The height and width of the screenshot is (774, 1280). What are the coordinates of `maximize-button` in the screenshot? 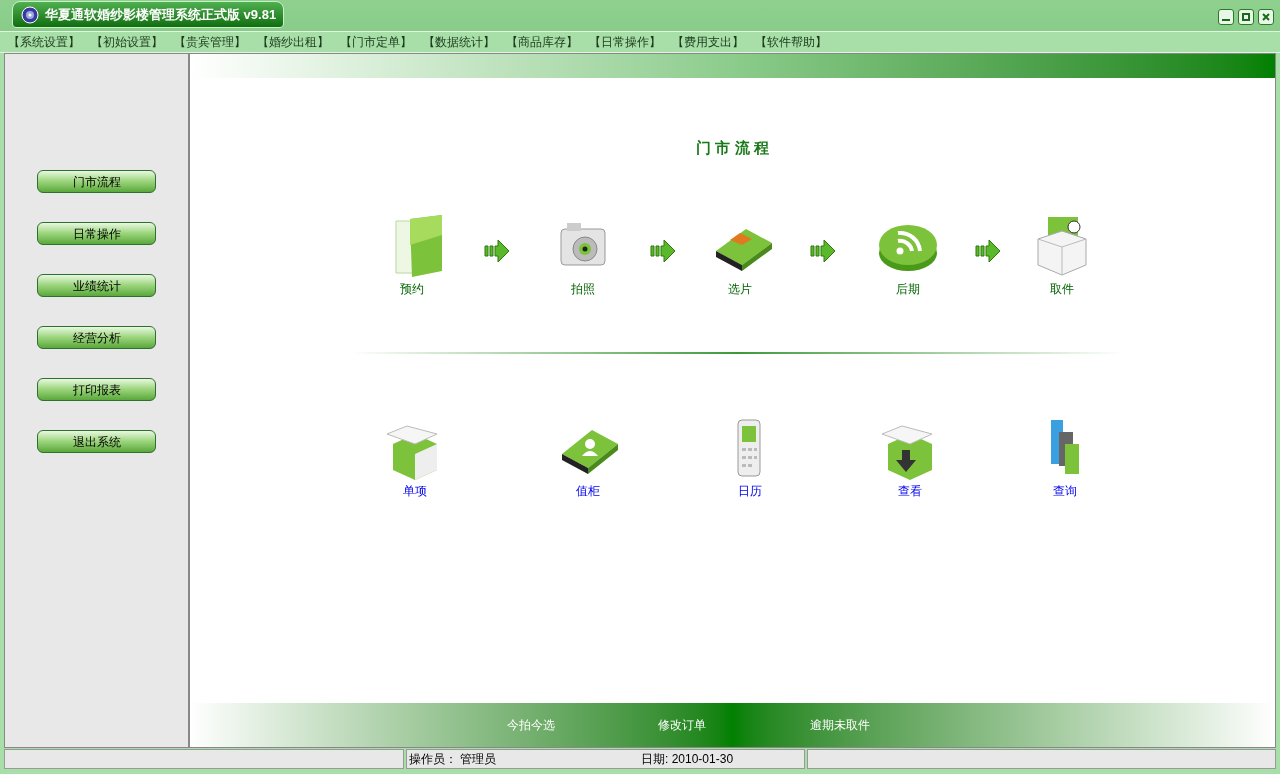 It's located at (1246, 17).